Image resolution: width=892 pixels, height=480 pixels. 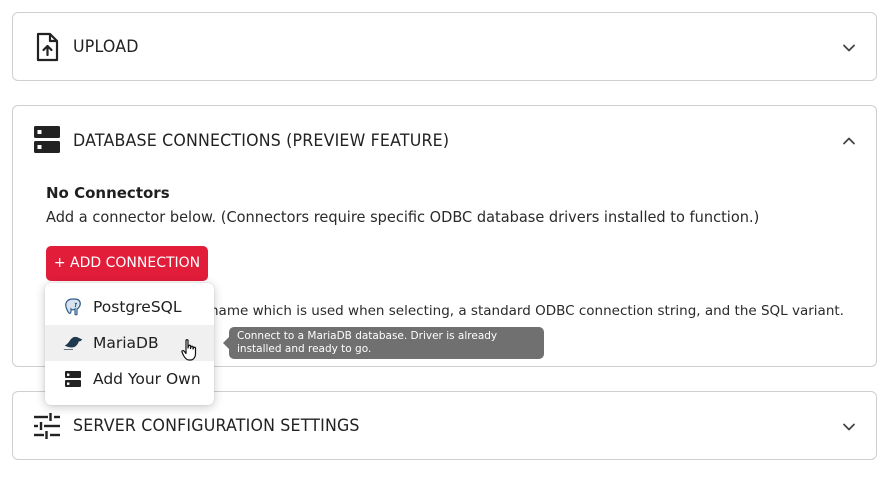 I want to click on upload-panel-title: UPLOAD, so click(x=106, y=47).